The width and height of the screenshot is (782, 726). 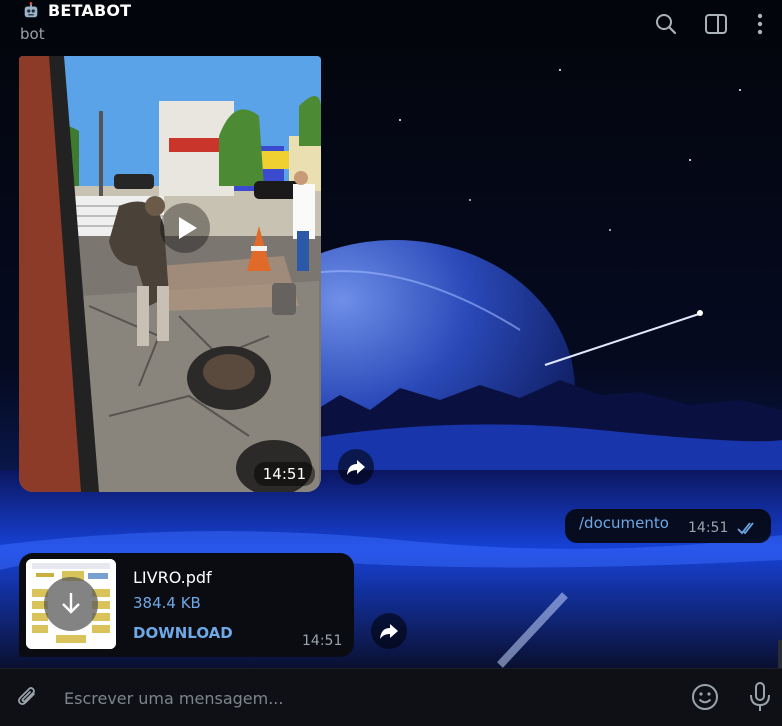 I want to click on file-thumbnail, so click(x=71, y=604).